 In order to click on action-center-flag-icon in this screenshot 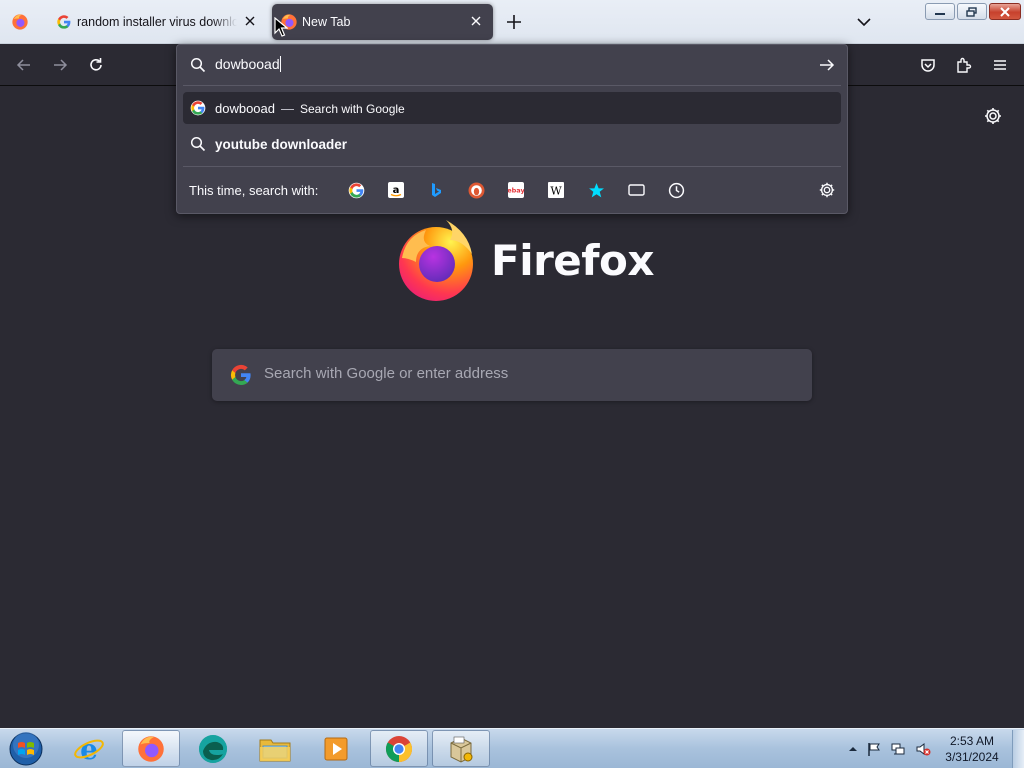, I will do `click(874, 749)`.